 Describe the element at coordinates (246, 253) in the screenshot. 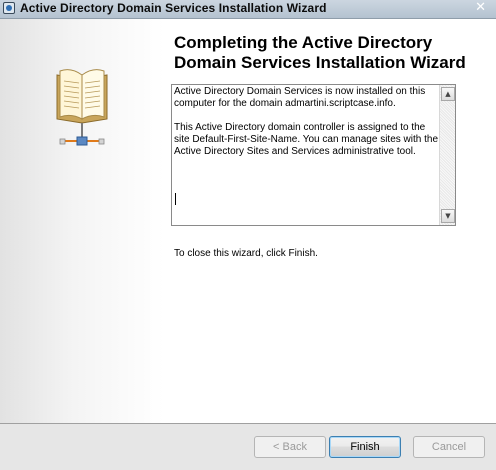

I see `close-instruction: To close this wizard, click Finish.` at that location.